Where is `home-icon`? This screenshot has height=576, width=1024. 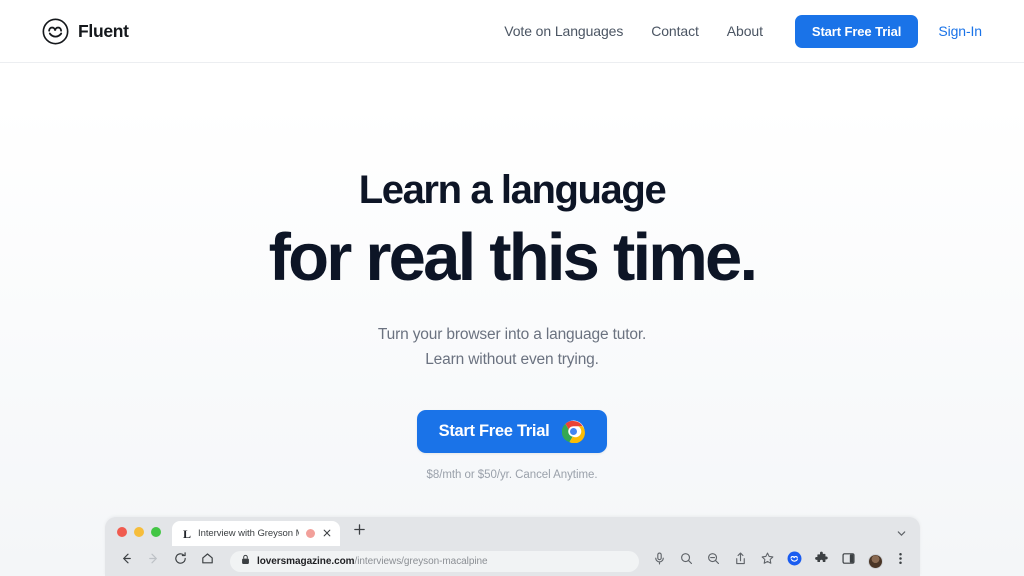
home-icon is located at coordinates (207, 561).